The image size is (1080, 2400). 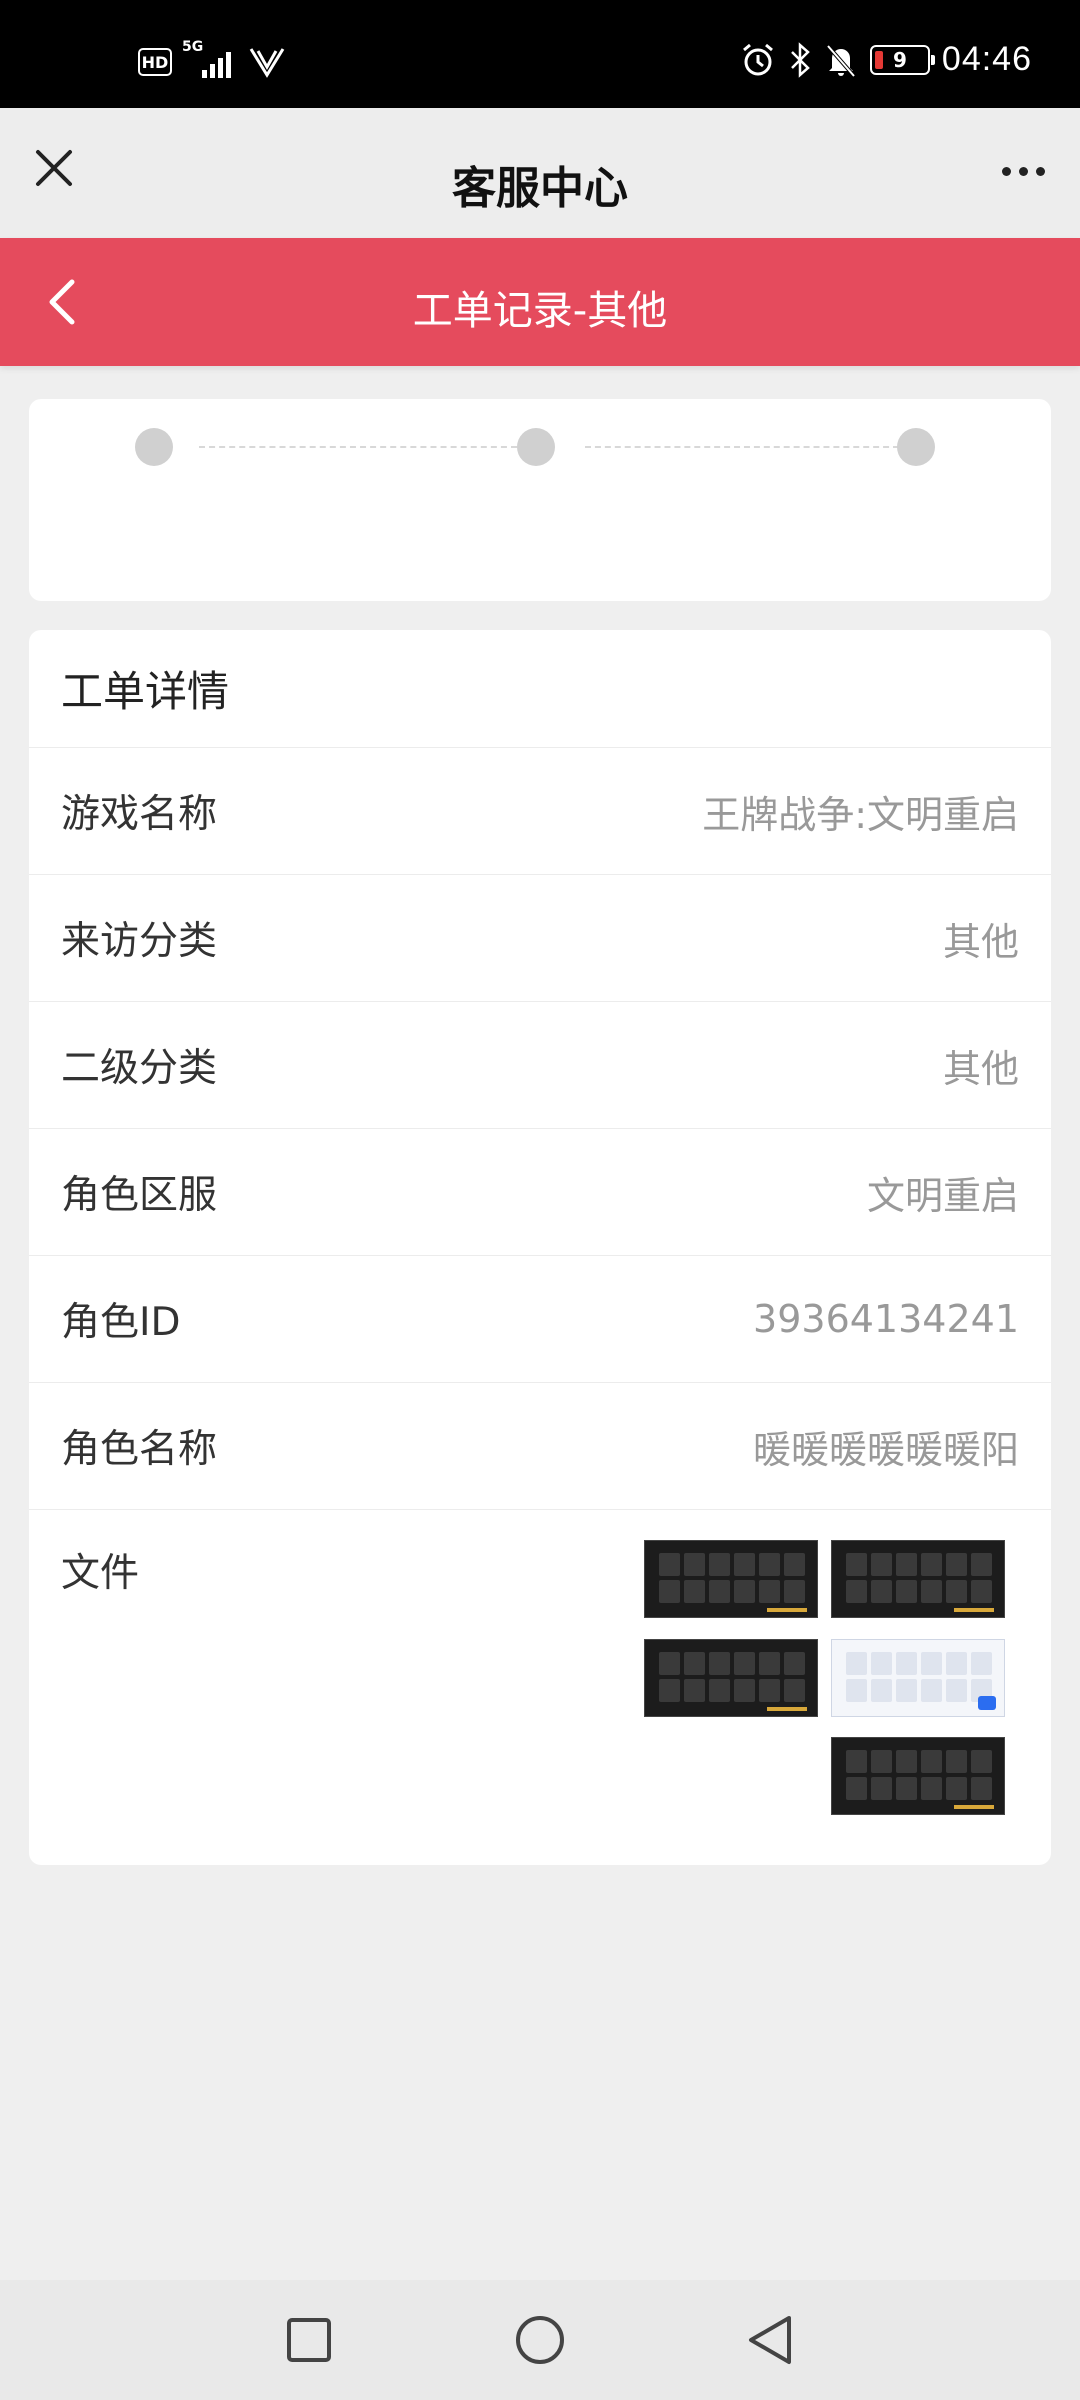 What do you see at coordinates (942, 1195) in the screenshot?
I see `row-value: 文明重启` at bounding box center [942, 1195].